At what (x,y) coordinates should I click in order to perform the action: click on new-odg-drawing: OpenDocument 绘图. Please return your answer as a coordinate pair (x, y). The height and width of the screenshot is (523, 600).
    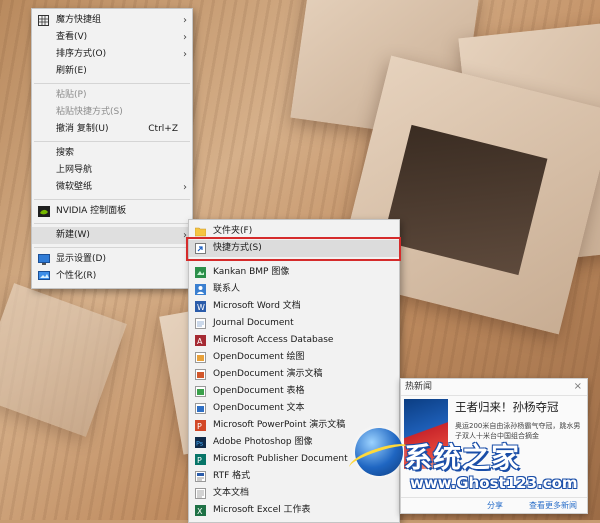
    Looking at the image, I should click on (294, 357).